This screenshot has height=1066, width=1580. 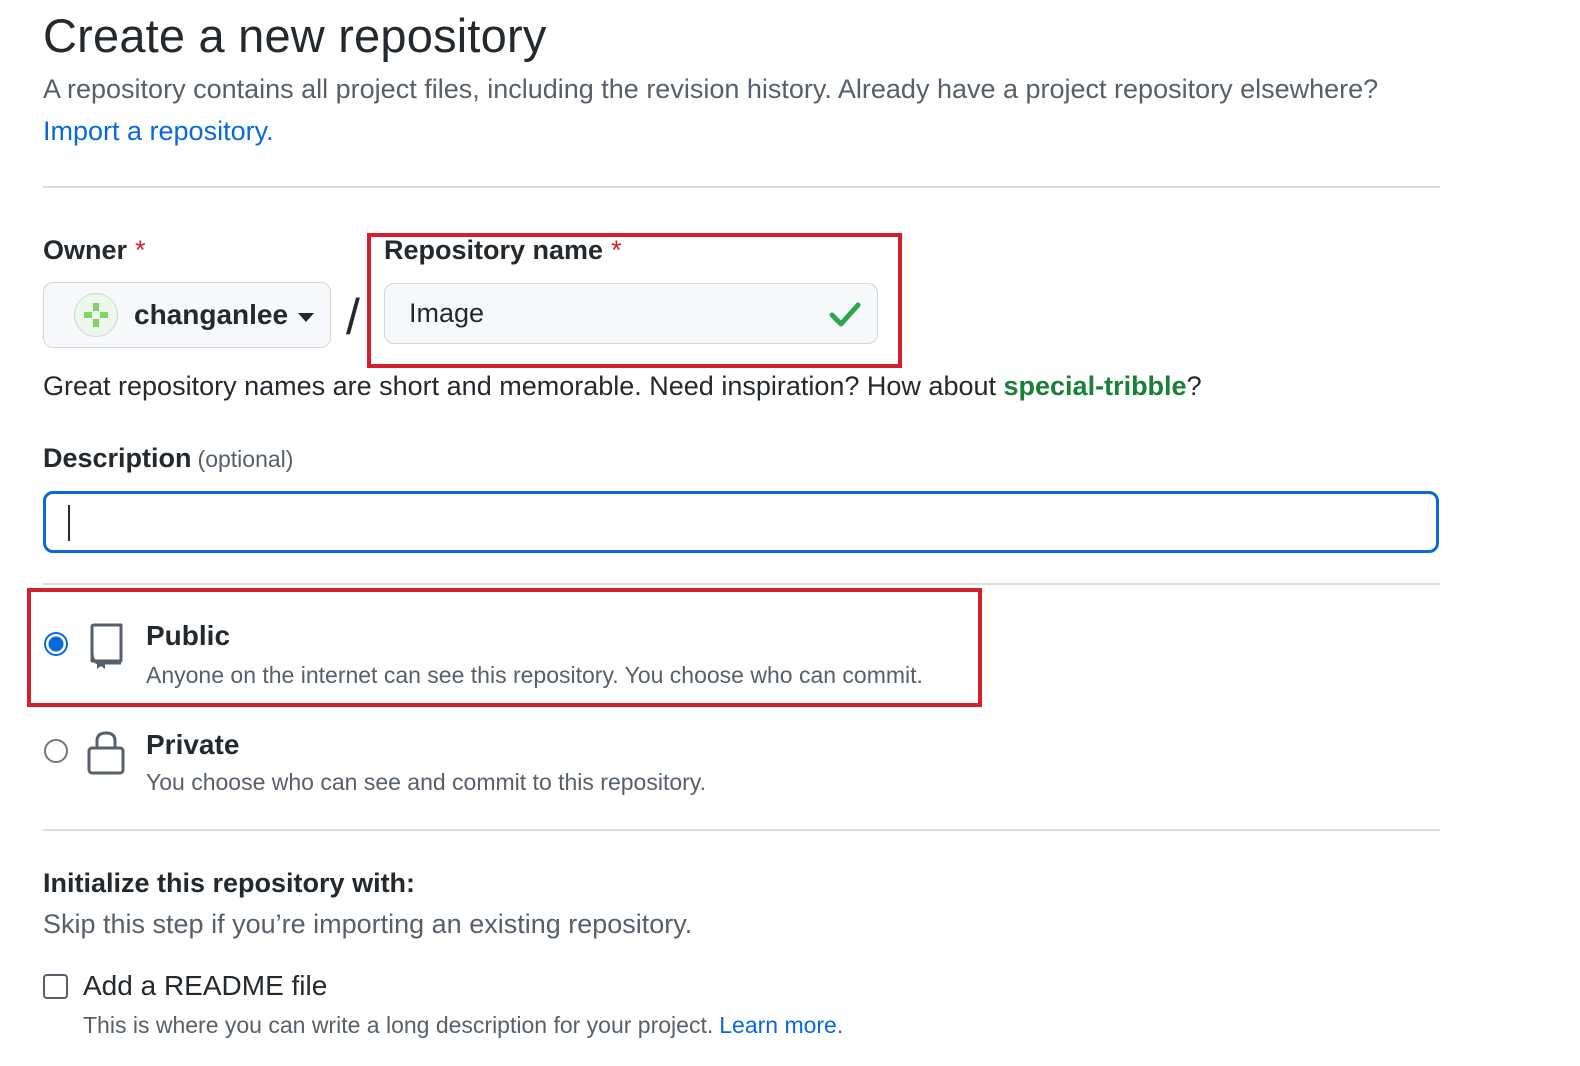 I want to click on owner-label: Owner *, so click(x=94, y=250).